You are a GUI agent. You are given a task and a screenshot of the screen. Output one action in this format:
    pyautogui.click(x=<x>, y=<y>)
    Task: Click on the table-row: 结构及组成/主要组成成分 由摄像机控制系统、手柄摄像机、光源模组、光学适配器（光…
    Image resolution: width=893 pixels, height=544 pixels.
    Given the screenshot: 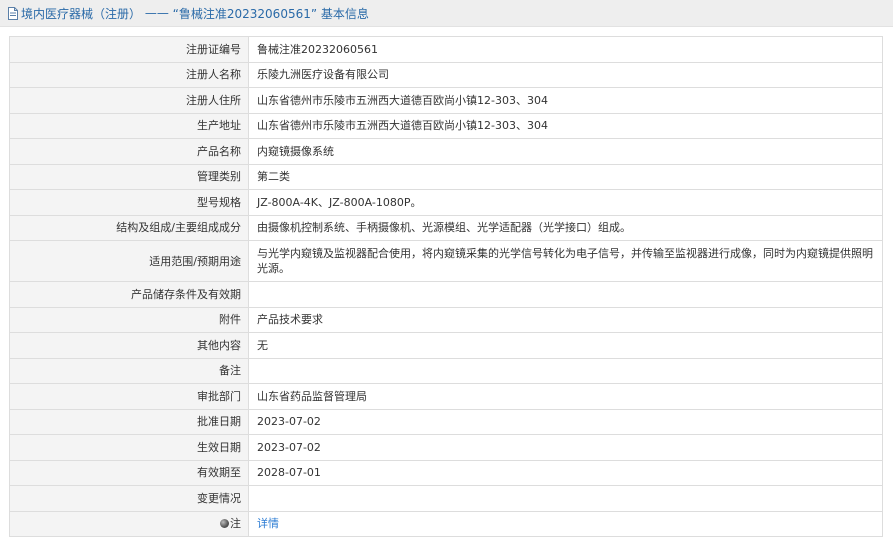 What is the action you would take?
    pyautogui.click(x=446, y=227)
    